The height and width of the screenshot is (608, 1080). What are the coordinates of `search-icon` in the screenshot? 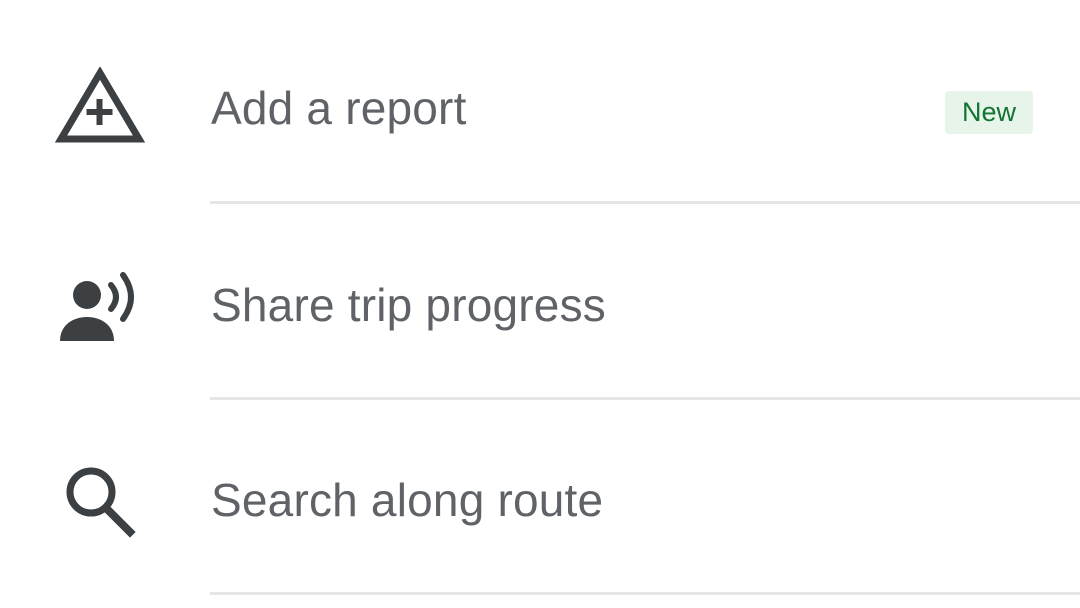 It's located at (100, 502).